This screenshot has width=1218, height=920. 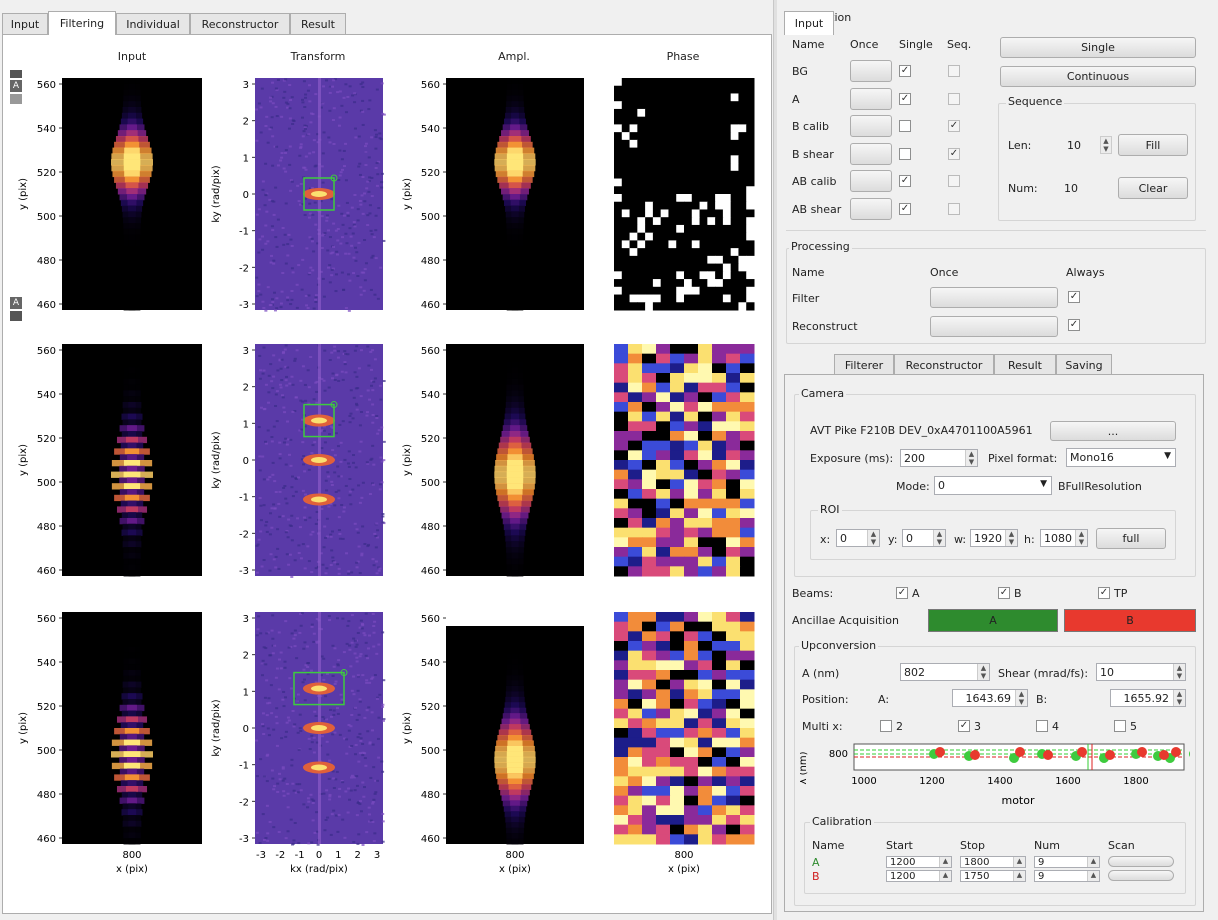 What do you see at coordinates (1058, 538) in the screenshot?
I see `roi-h-value: 1080` at bounding box center [1058, 538].